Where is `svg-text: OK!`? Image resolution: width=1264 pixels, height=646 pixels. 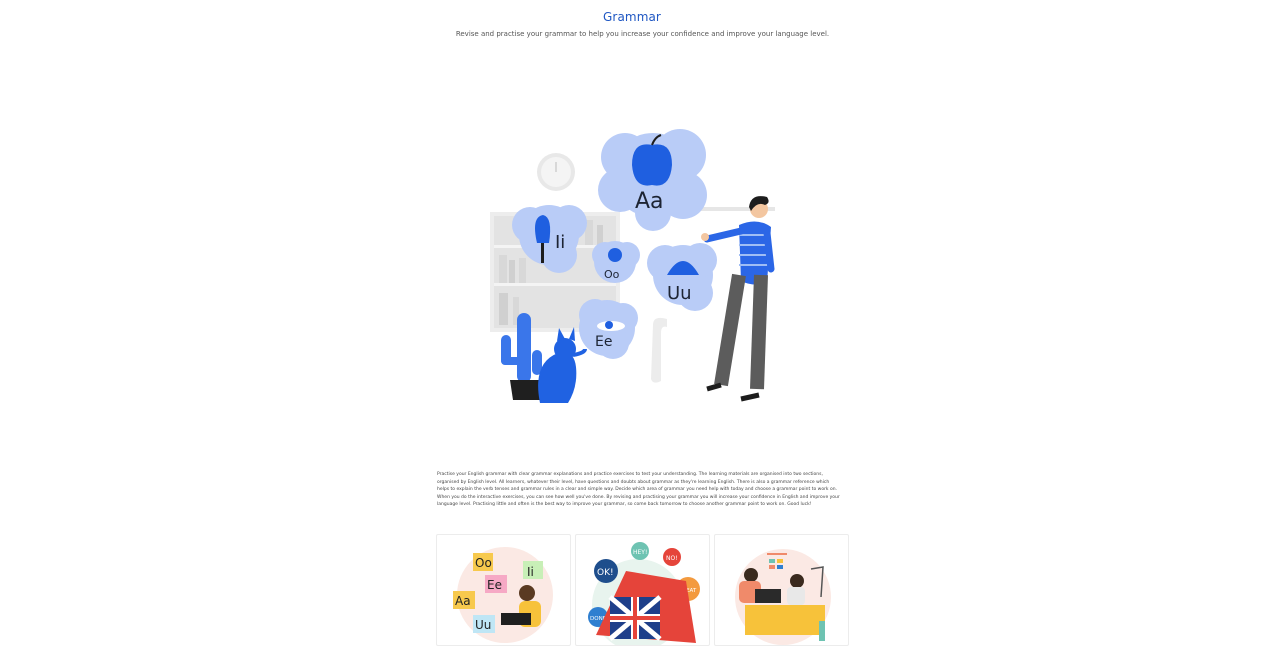 svg-text: OK! is located at coordinates (605, 573).